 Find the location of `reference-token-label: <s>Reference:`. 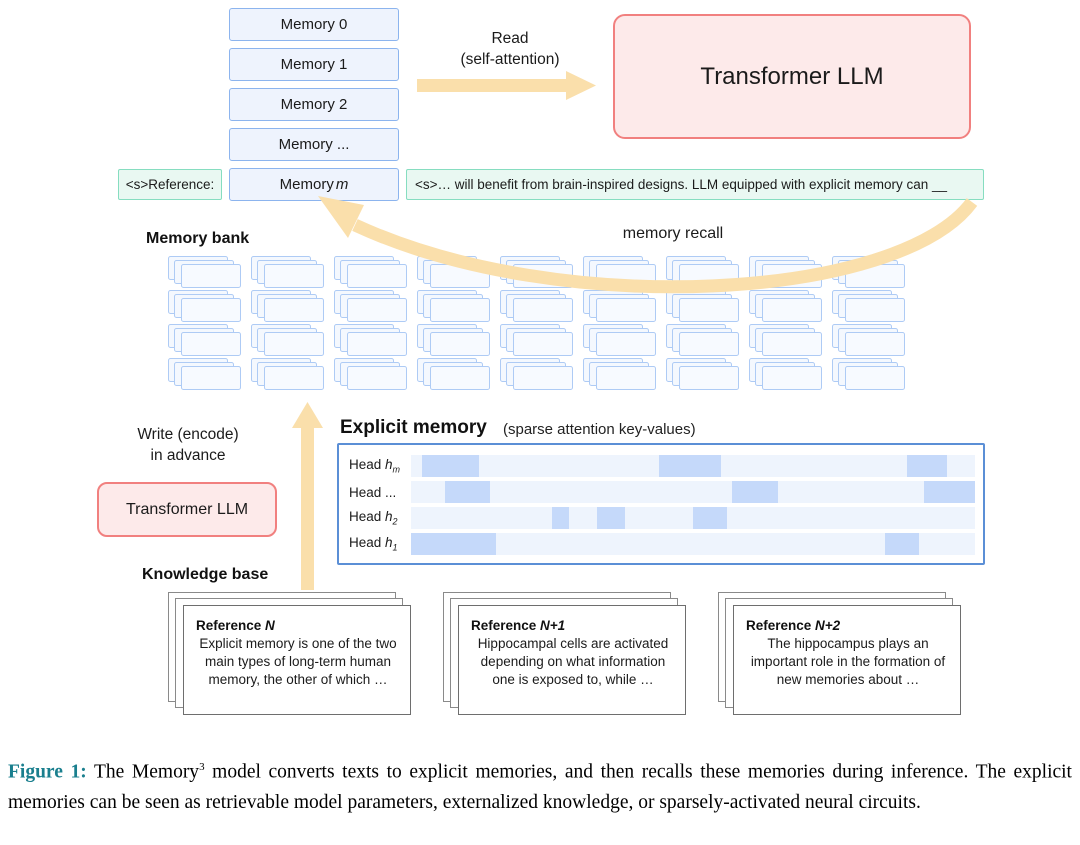

reference-token-label: <s>Reference: is located at coordinates (170, 184).